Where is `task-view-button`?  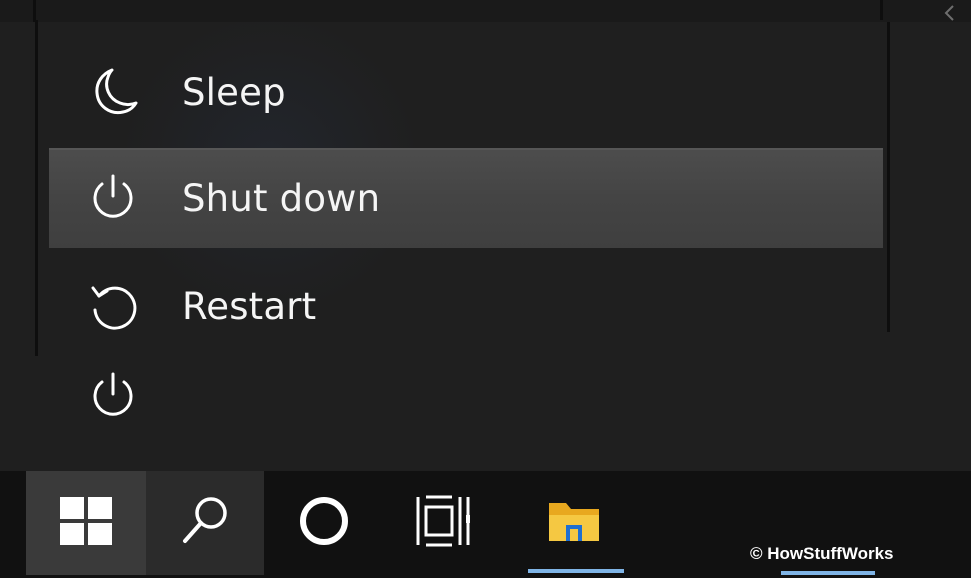 task-view-button is located at coordinates (444, 523).